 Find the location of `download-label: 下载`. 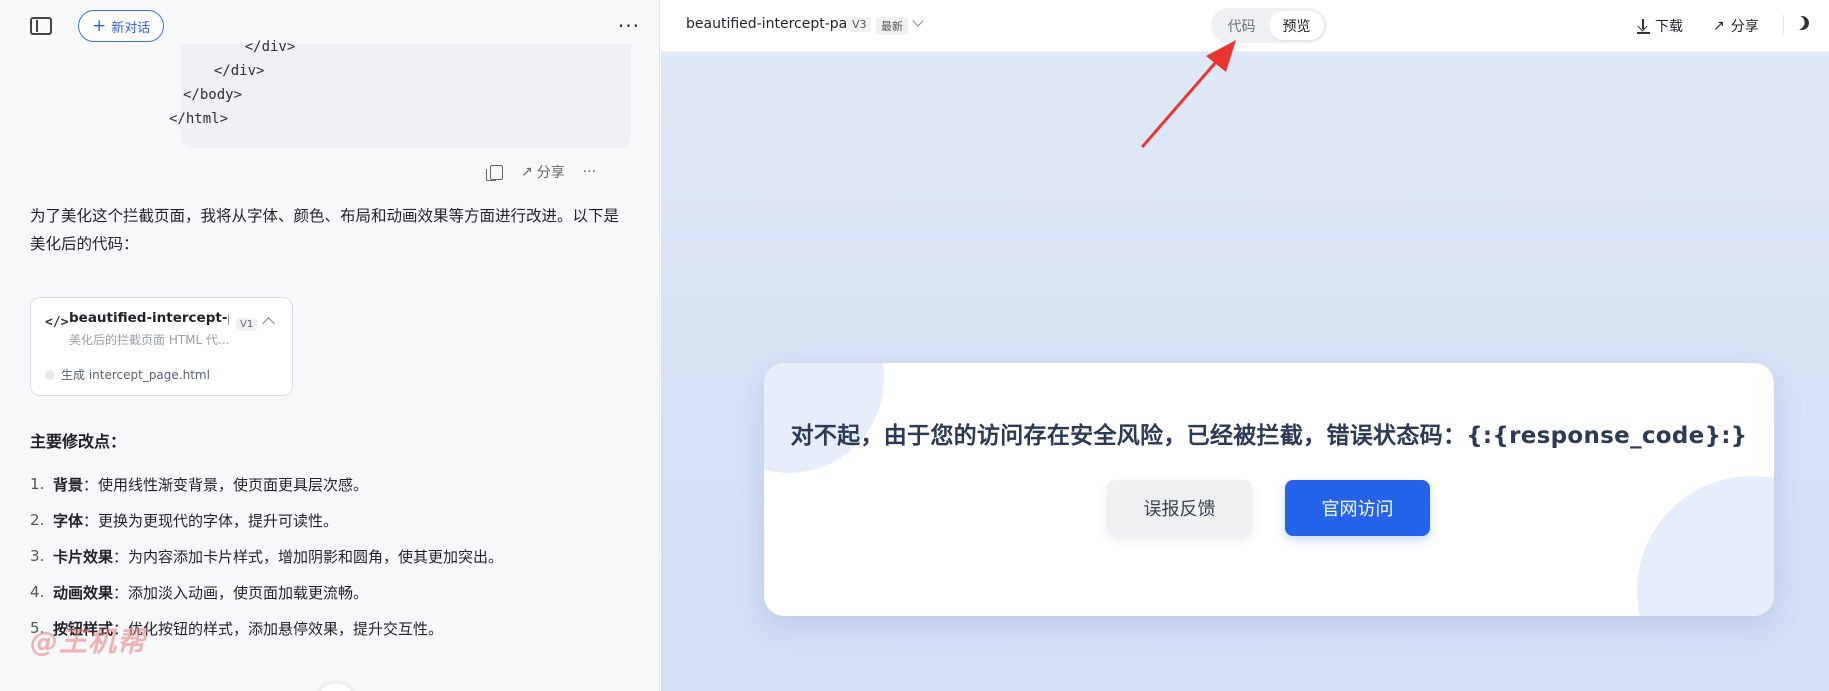

download-label: 下载 is located at coordinates (1669, 27).